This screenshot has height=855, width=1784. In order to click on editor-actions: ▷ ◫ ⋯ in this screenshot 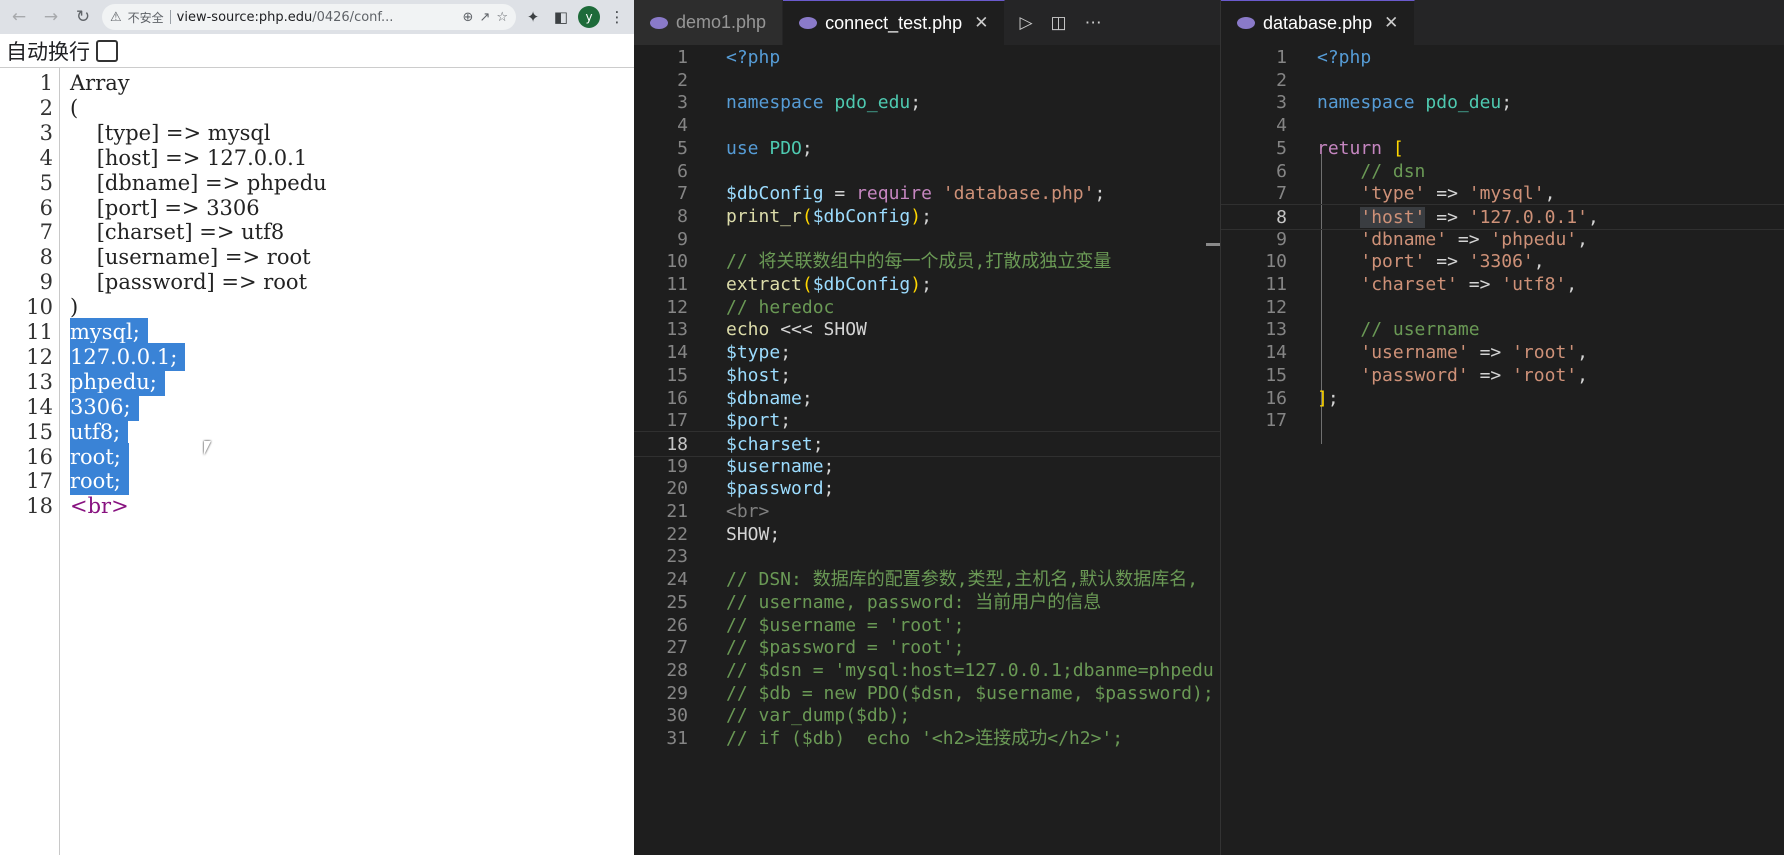, I will do `click(1053, 22)`.